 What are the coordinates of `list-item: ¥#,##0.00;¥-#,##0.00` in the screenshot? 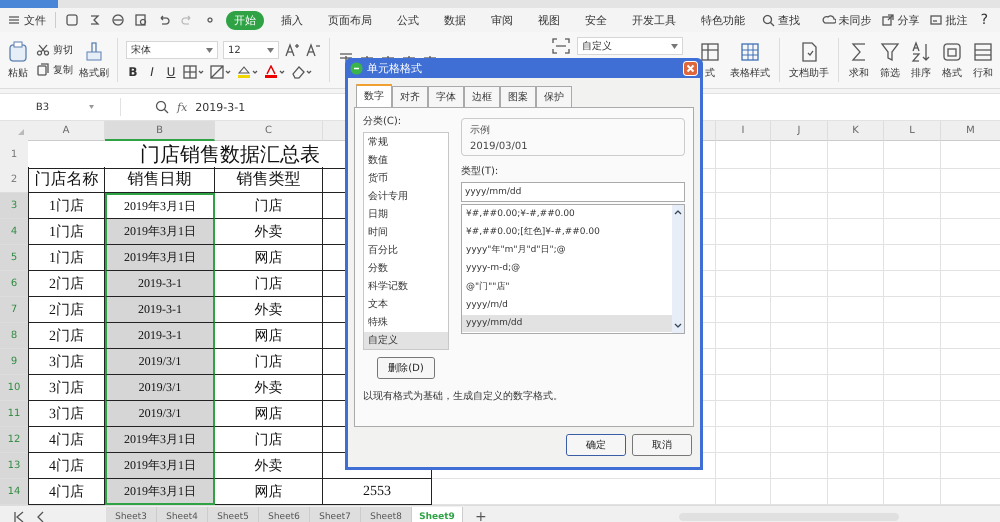 It's located at (567, 214).